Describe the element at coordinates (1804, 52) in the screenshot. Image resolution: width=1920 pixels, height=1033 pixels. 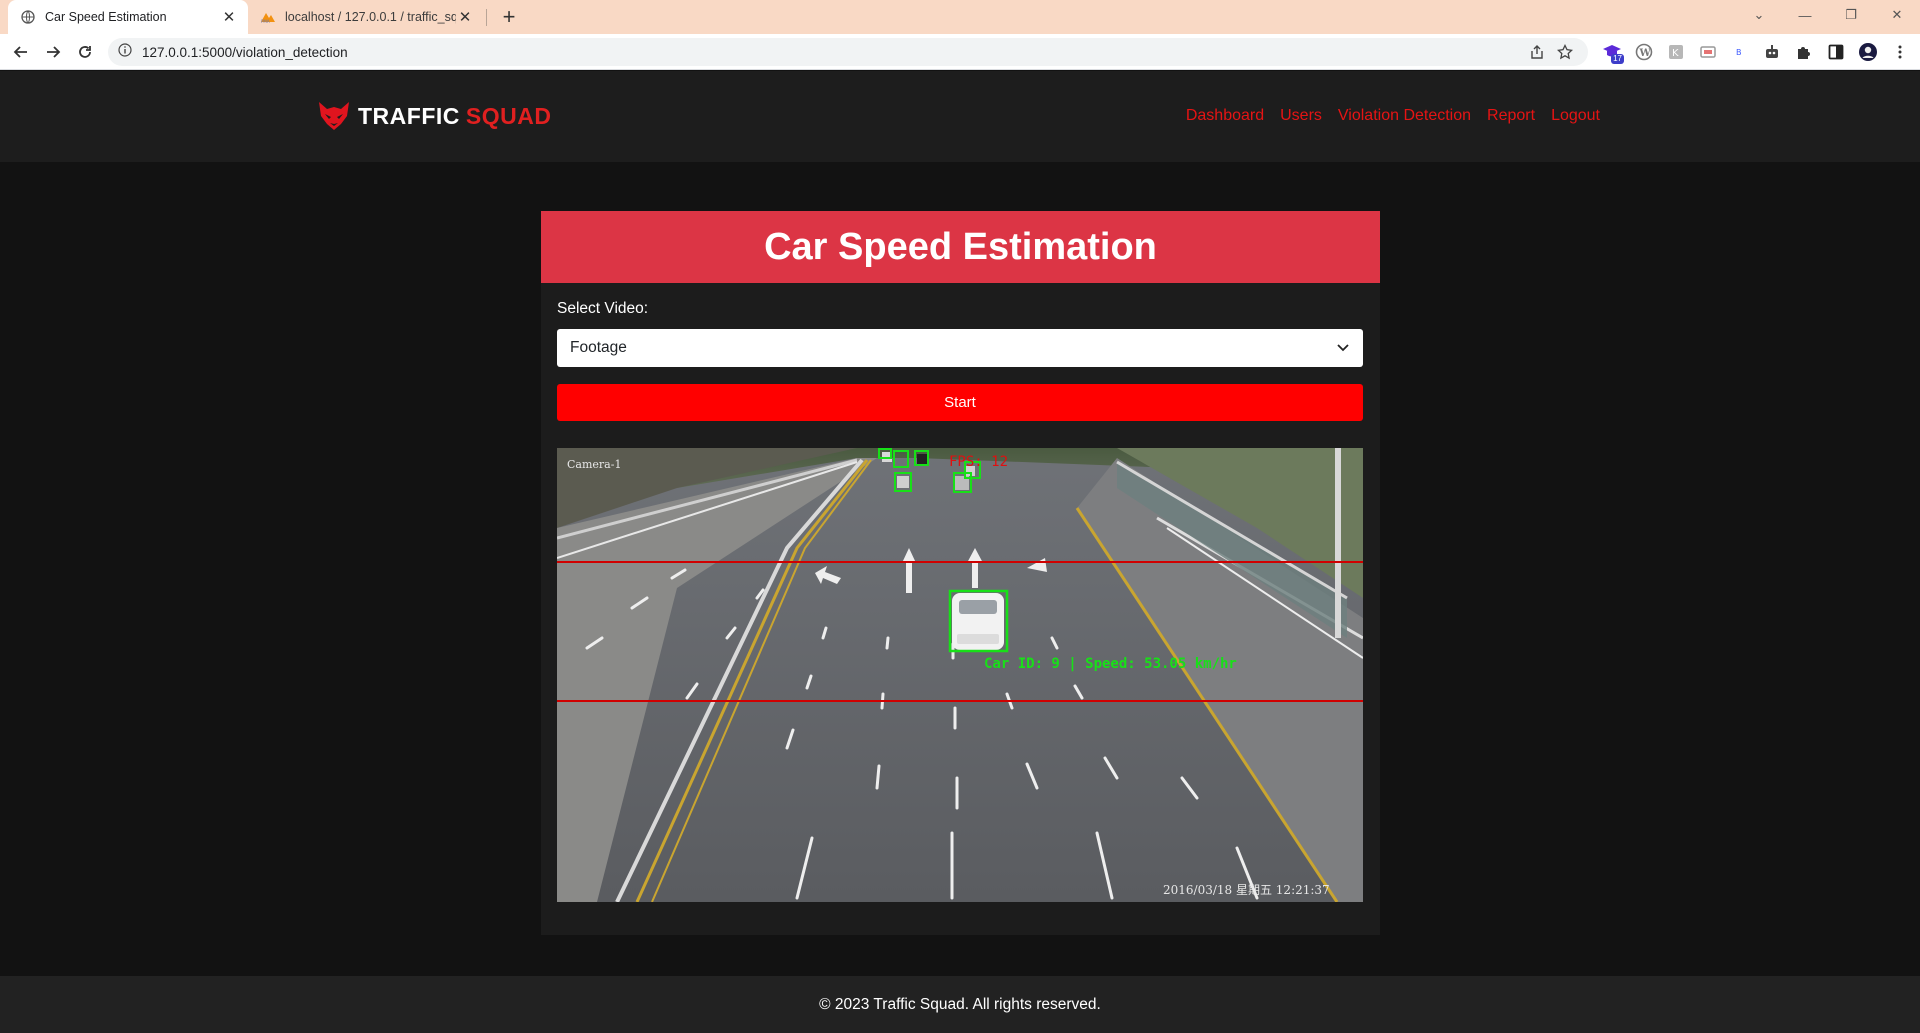
I see `puzzle-icon` at that location.